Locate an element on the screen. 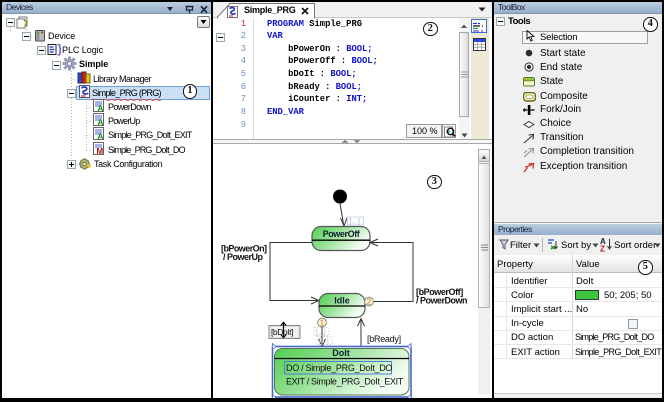 This screenshot has height=402, width=664. svg-text: [bReady] is located at coordinates (384, 339).